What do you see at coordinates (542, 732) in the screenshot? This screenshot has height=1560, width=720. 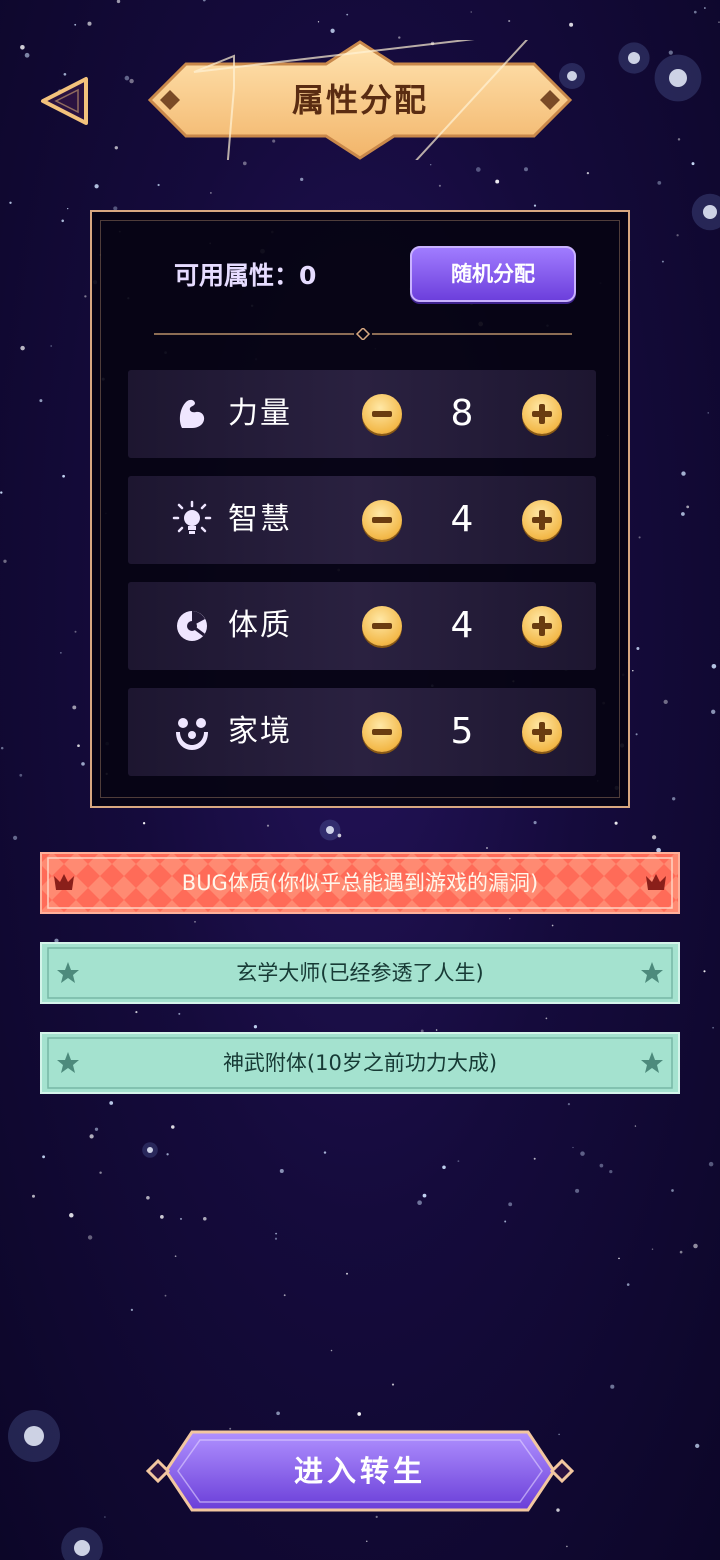 I see `increase-family-button` at bounding box center [542, 732].